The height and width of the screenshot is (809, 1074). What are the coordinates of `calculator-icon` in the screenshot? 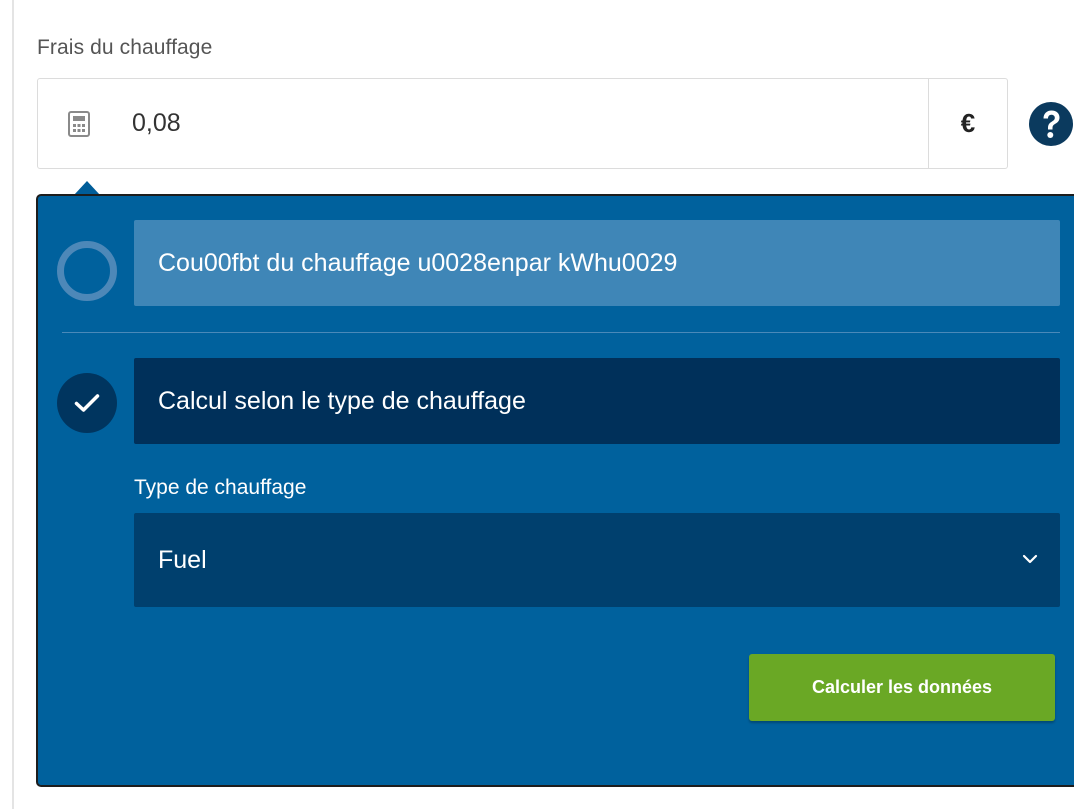 It's located at (79, 124).